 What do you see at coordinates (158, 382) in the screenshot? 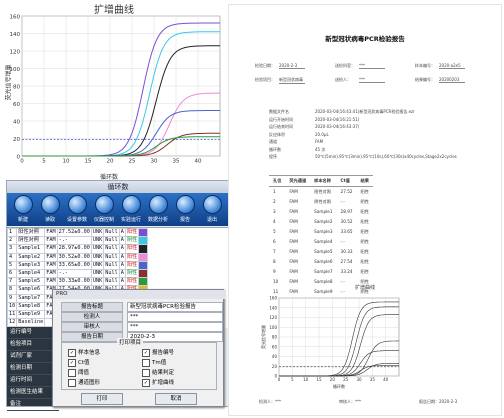
I see `print-option-checkbox: ✓ 扩增曲线` at bounding box center [158, 382].